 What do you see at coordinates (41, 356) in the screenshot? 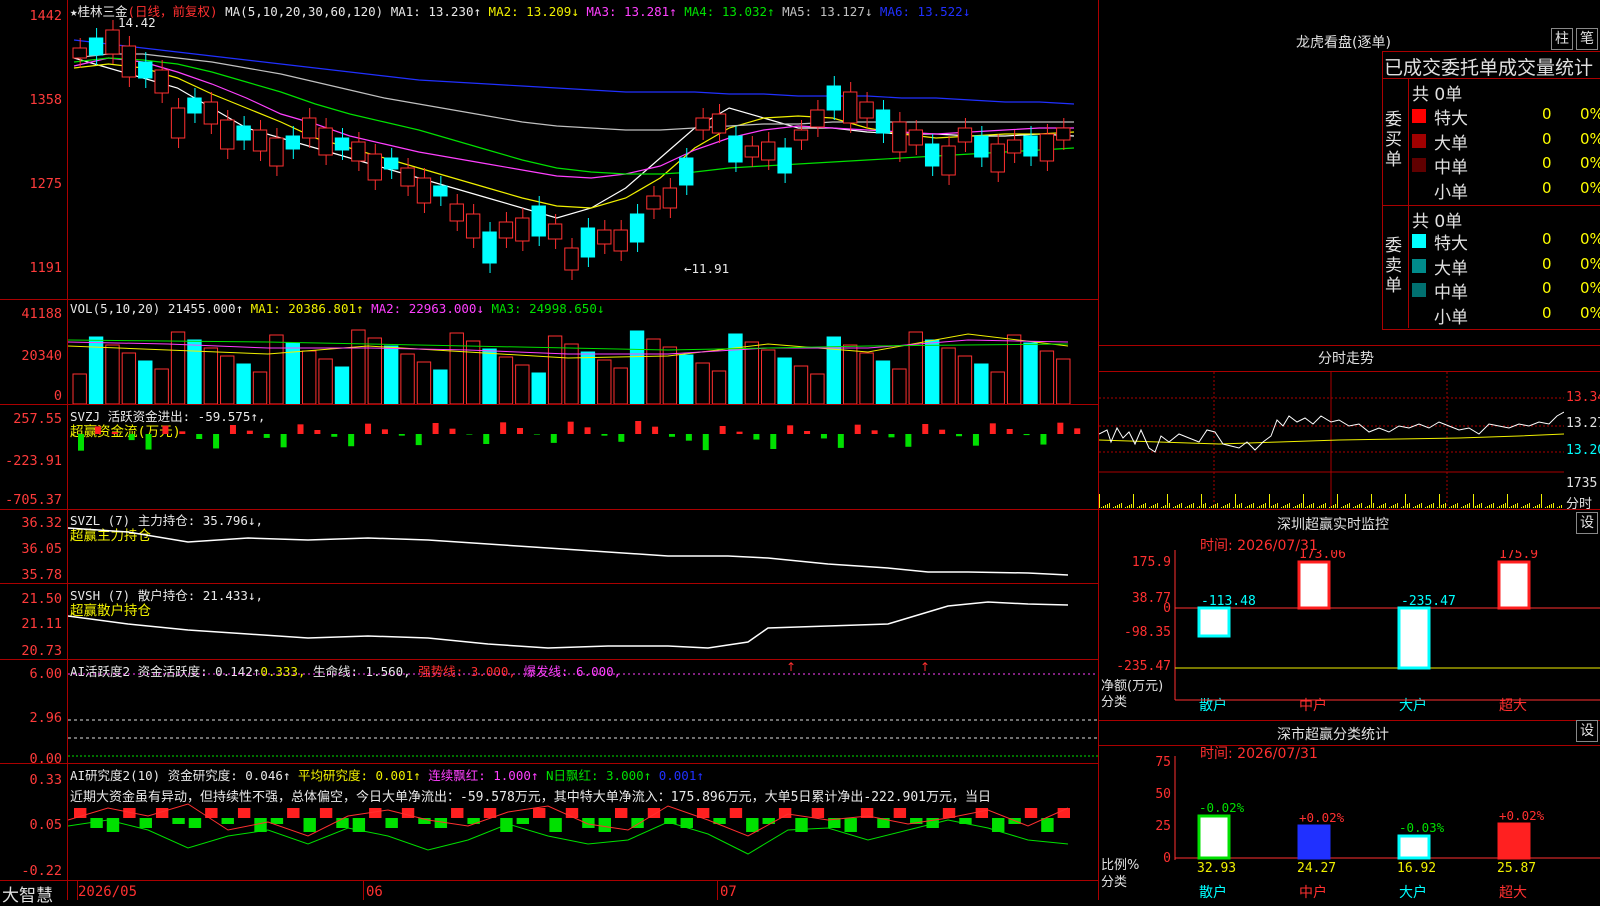
I see `vol-tick: 20340` at bounding box center [41, 356].